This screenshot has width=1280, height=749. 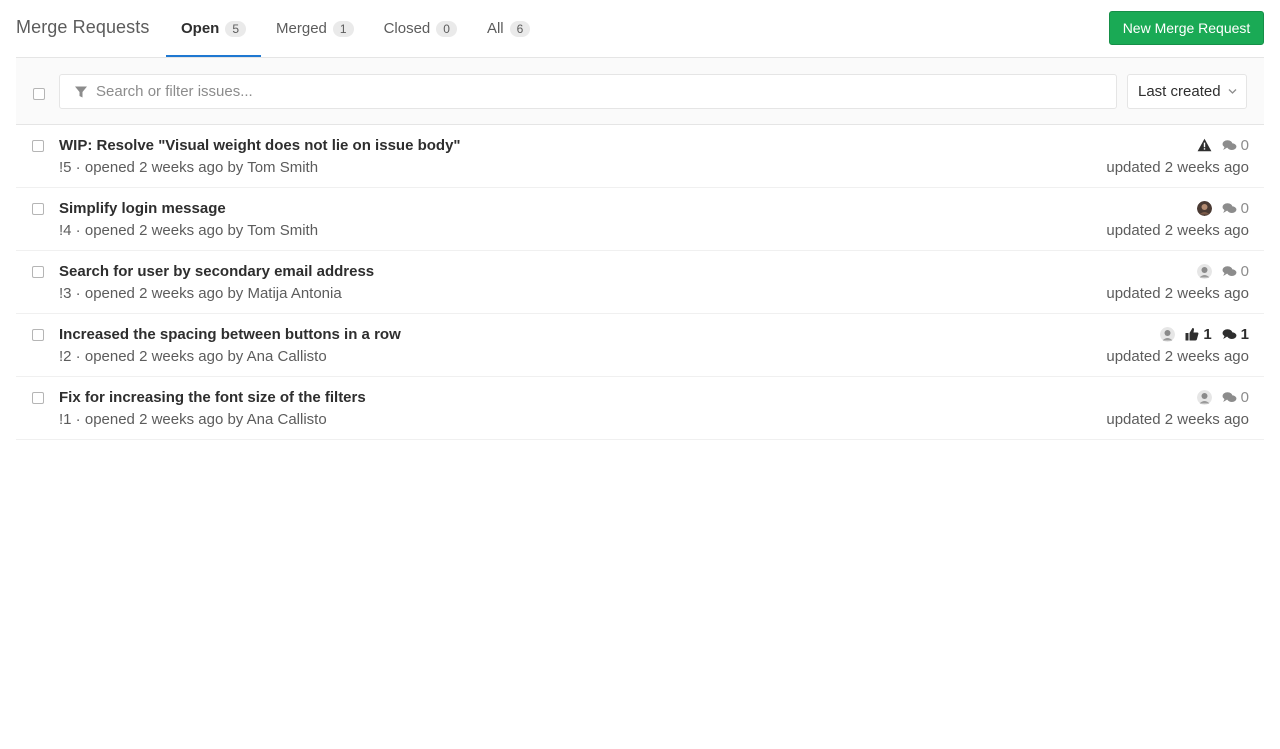 I want to click on search-input, so click(x=601, y=91).